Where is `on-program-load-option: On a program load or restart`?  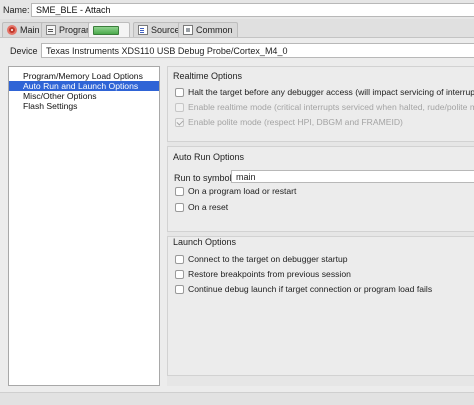 on-program-load-option: On a program load or restart is located at coordinates (235, 191).